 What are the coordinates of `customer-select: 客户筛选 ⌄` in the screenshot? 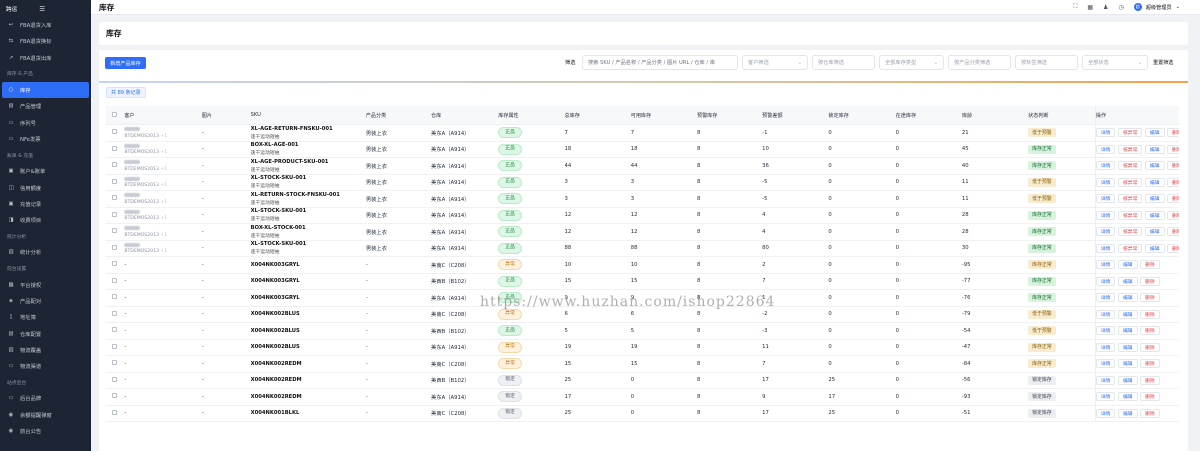 It's located at (775, 62).